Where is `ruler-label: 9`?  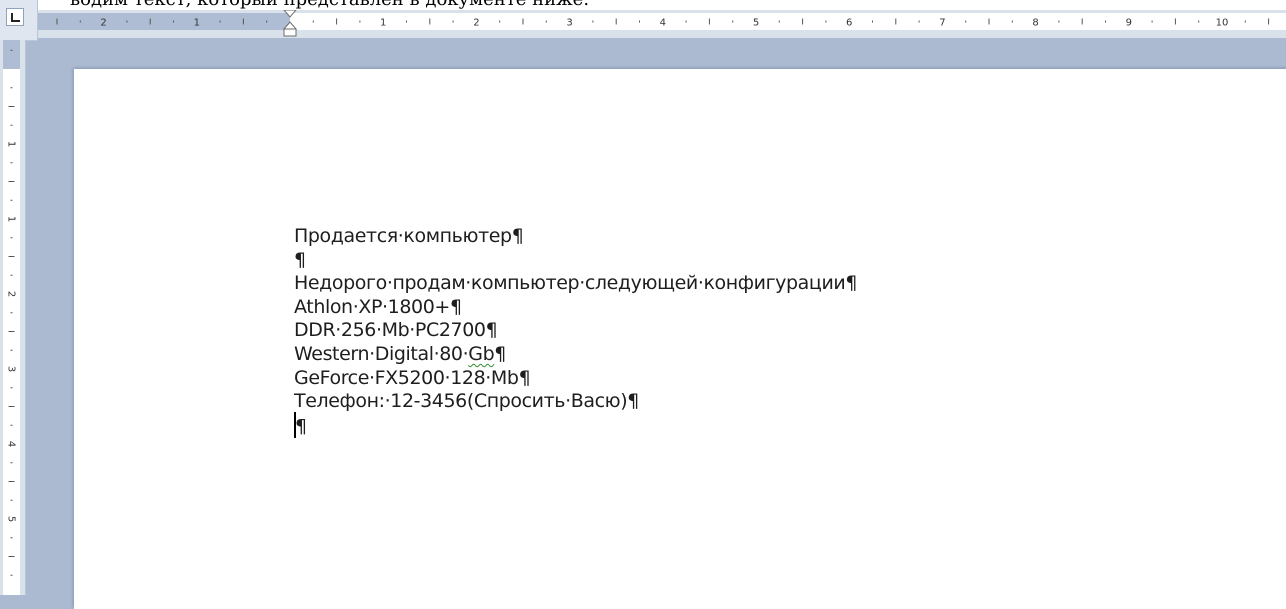 ruler-label: 9 is located at coordinates (1129, 23).